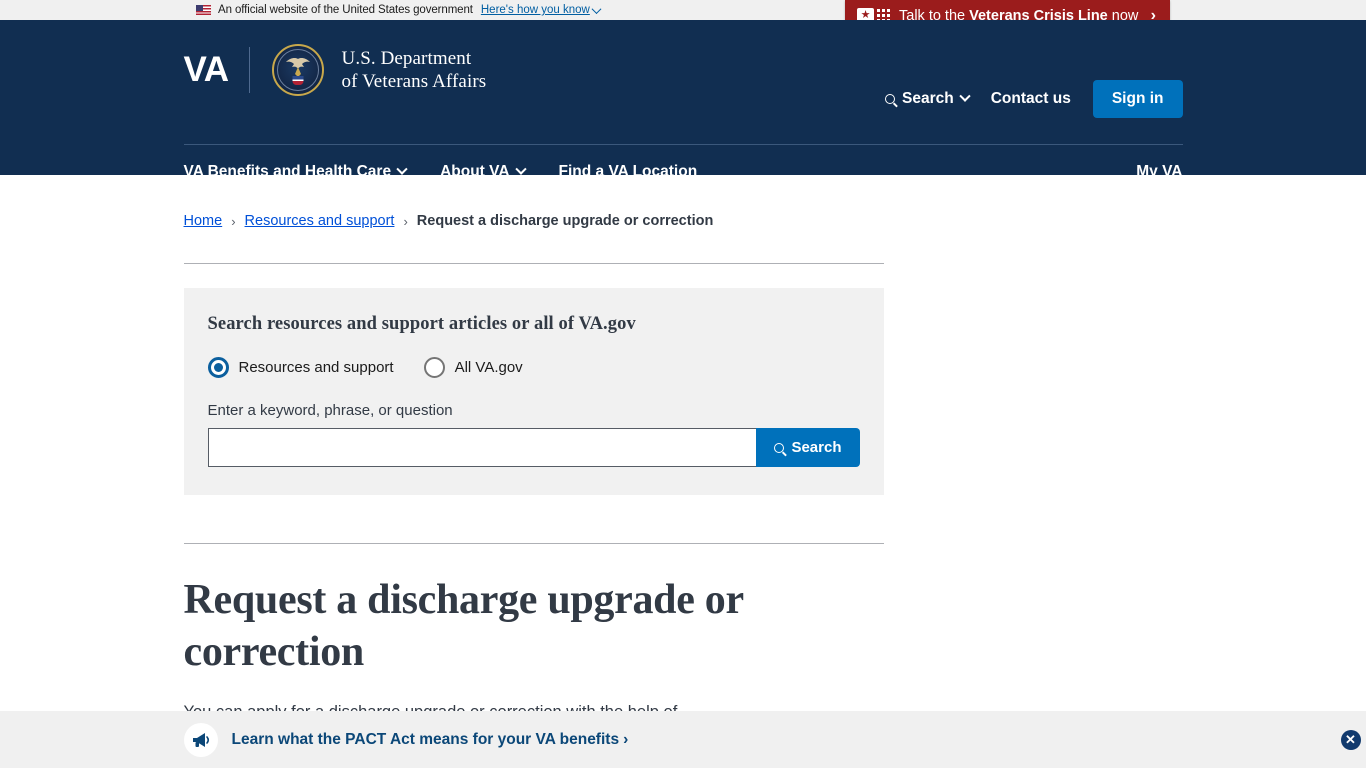 The image size is (1366, 768). What do you see at coordinates (1031, 99) in the screenshot?
I see `contact-us-link: Contact us` at bounding box center [1031, 99].